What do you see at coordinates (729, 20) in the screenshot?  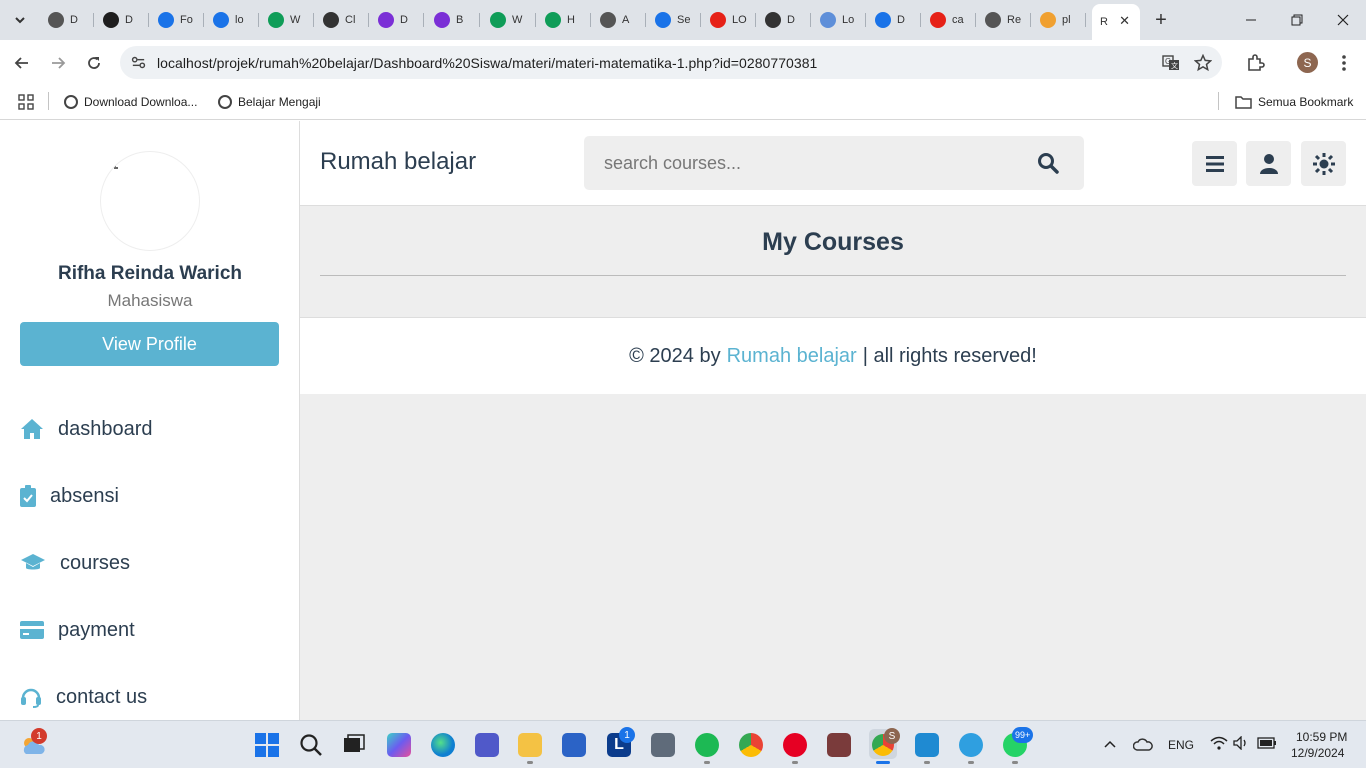 I see `tab: LO` at bounding box center [729, 20].